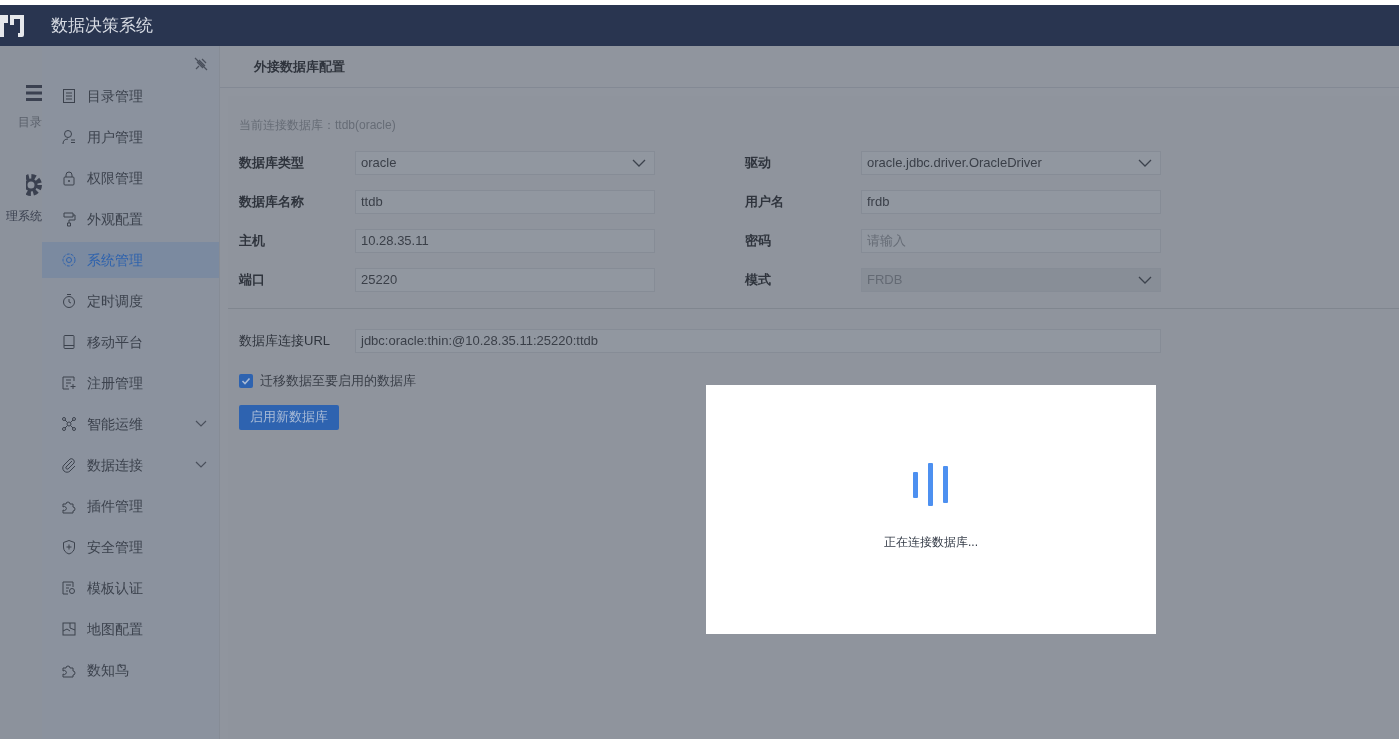 Image resolution: width=1399 pixels, height=739 pixels. I want to click on unpin-icon, so click(201, 64).